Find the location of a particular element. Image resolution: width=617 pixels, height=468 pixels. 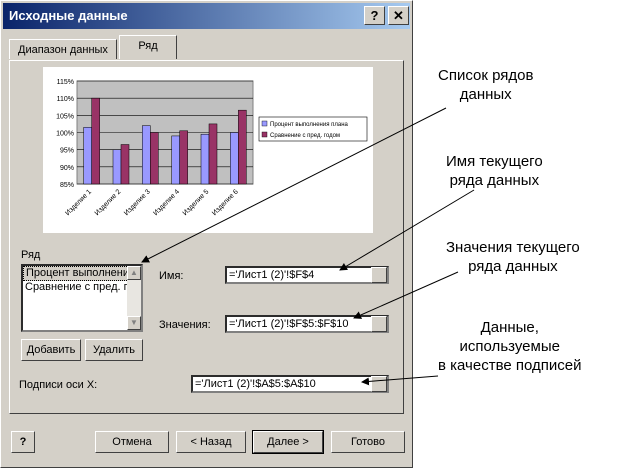

x-tick-label: Изделие 6 is located at coordinates (225, 202).